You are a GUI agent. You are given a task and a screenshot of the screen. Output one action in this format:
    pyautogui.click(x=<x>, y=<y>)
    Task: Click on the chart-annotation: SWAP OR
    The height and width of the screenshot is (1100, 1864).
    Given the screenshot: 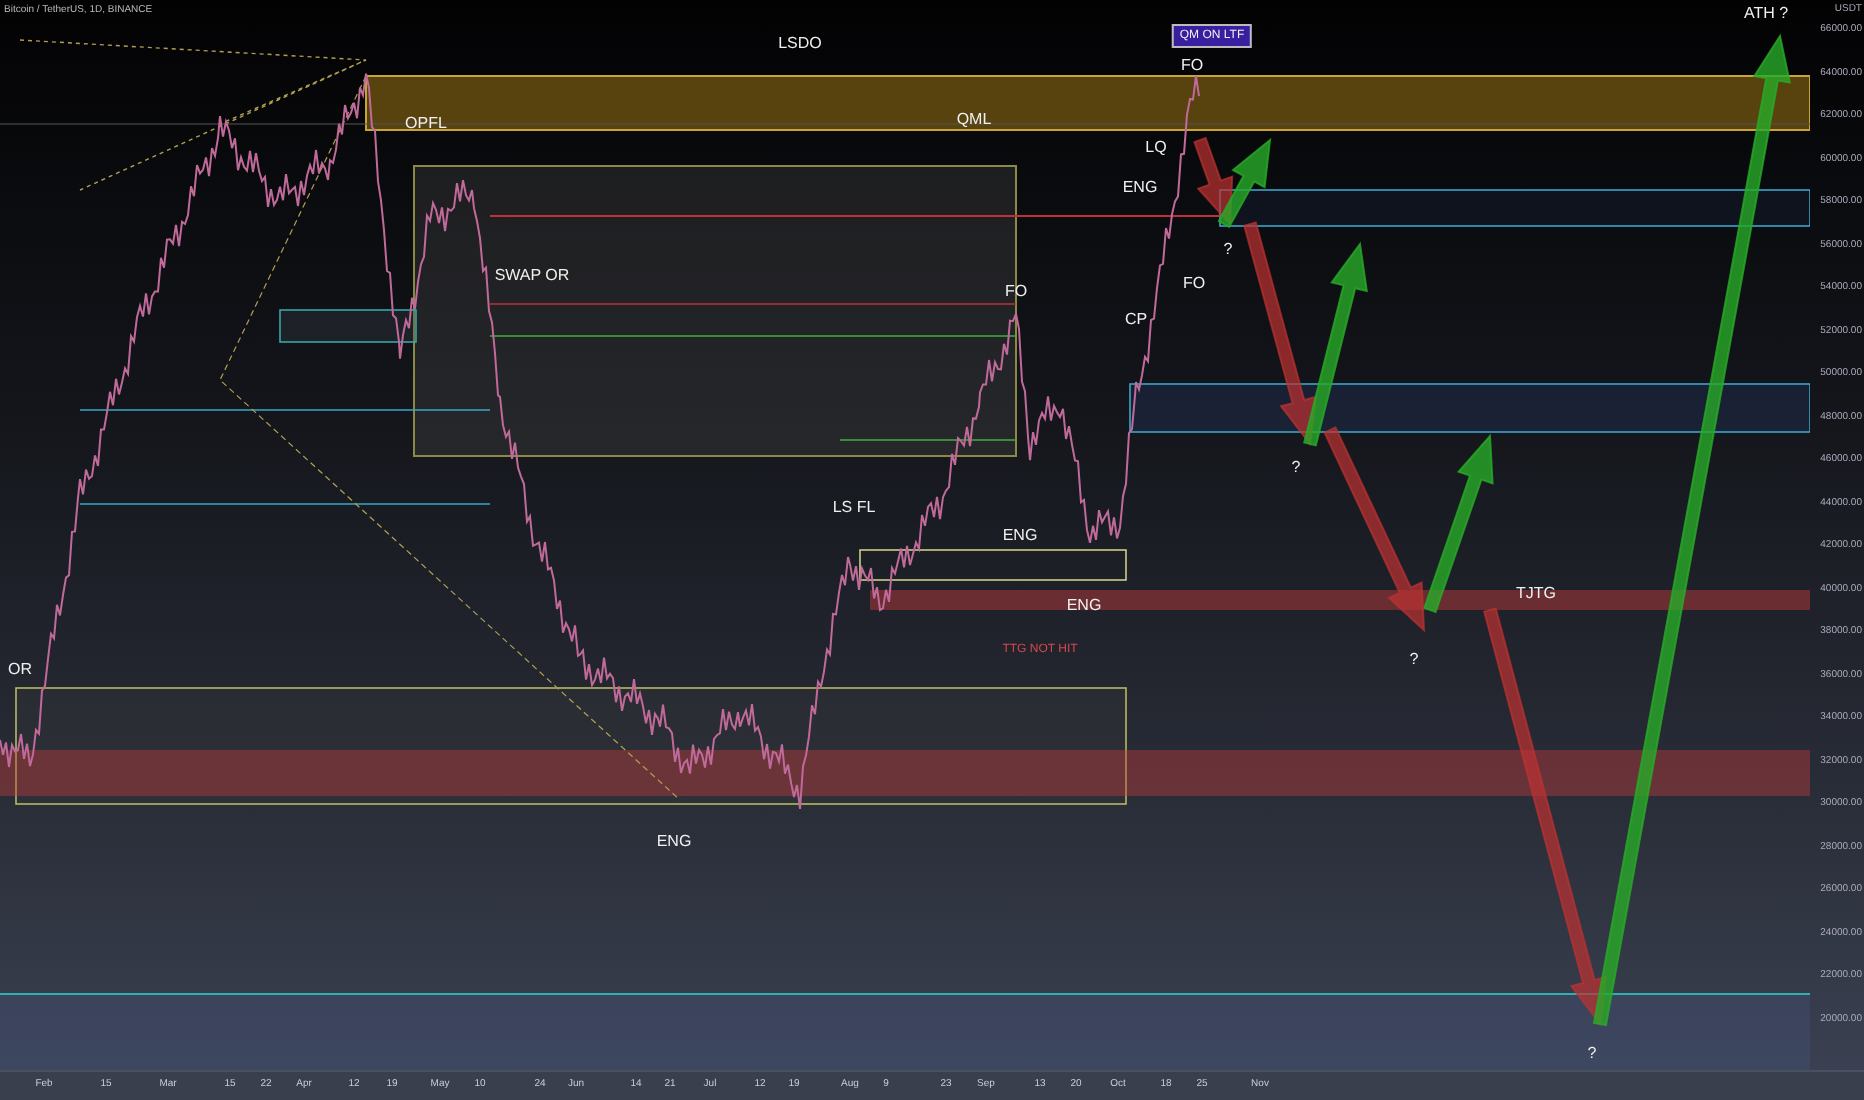 What is the action you would take?
    pyautogui.click(x=532, y=276)
    